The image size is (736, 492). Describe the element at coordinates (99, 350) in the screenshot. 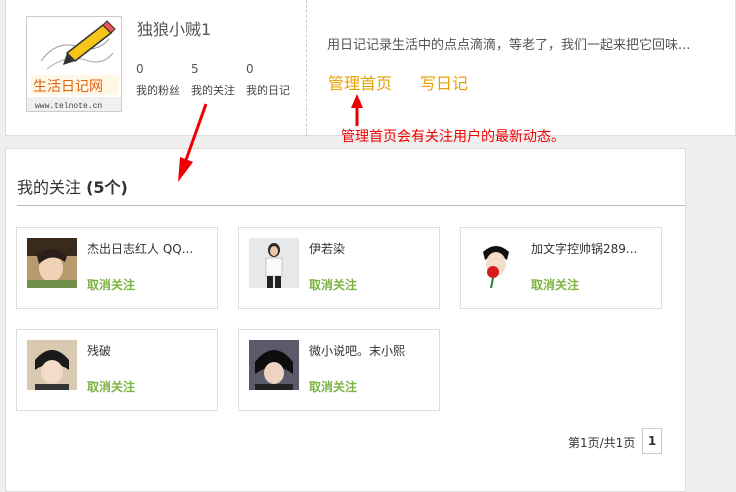

I see `user-name: 残破` at that location.